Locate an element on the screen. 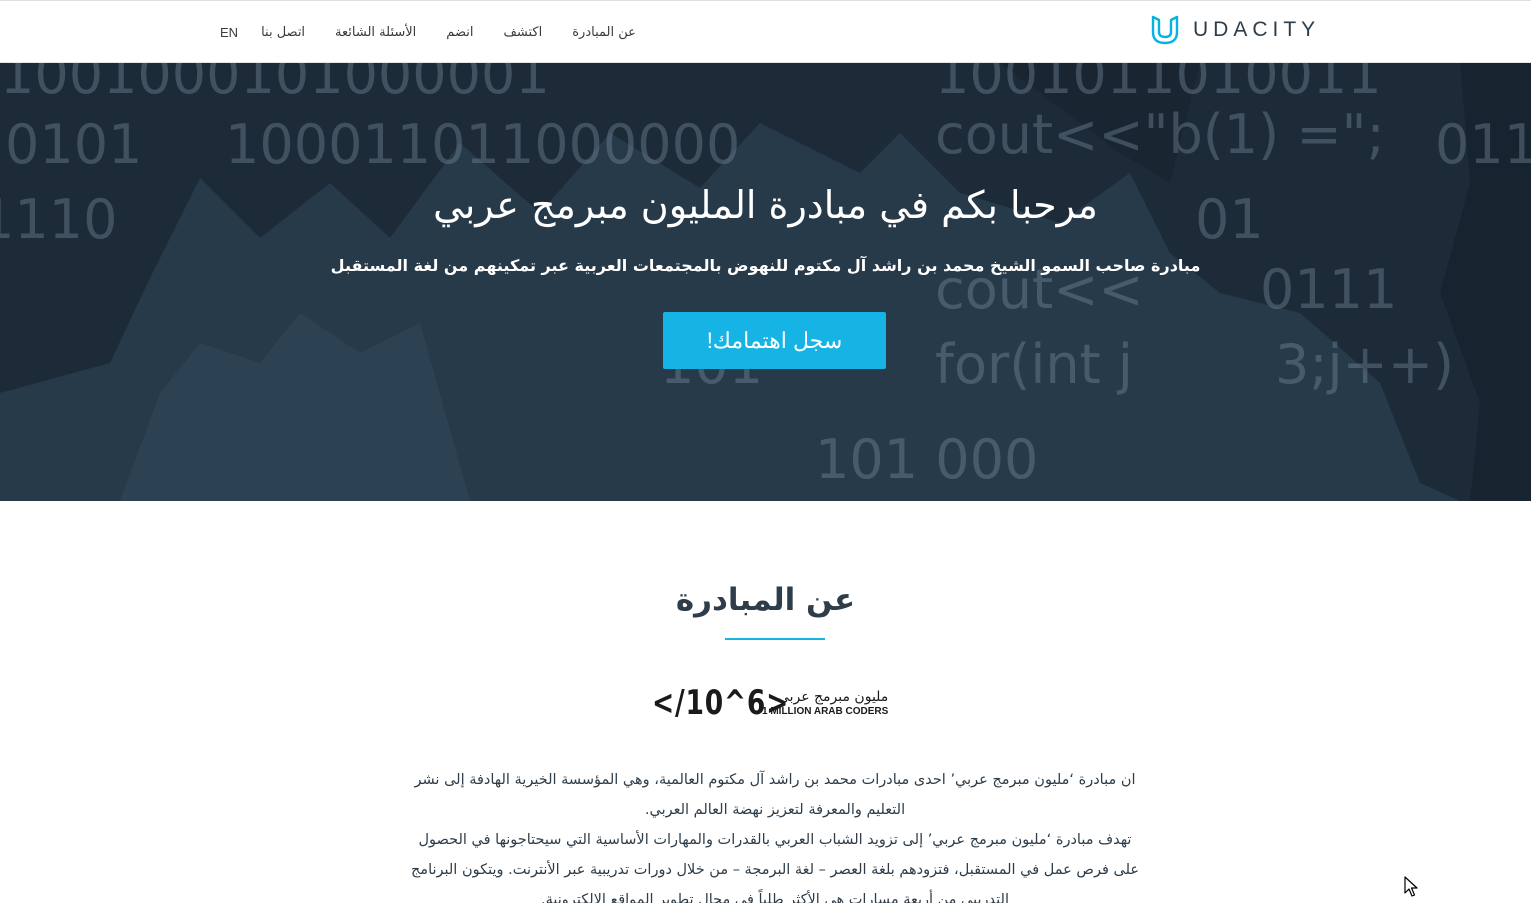 The width and height of the screenshot is (1531, 903). title-underline is located at coordinates (775, 639).